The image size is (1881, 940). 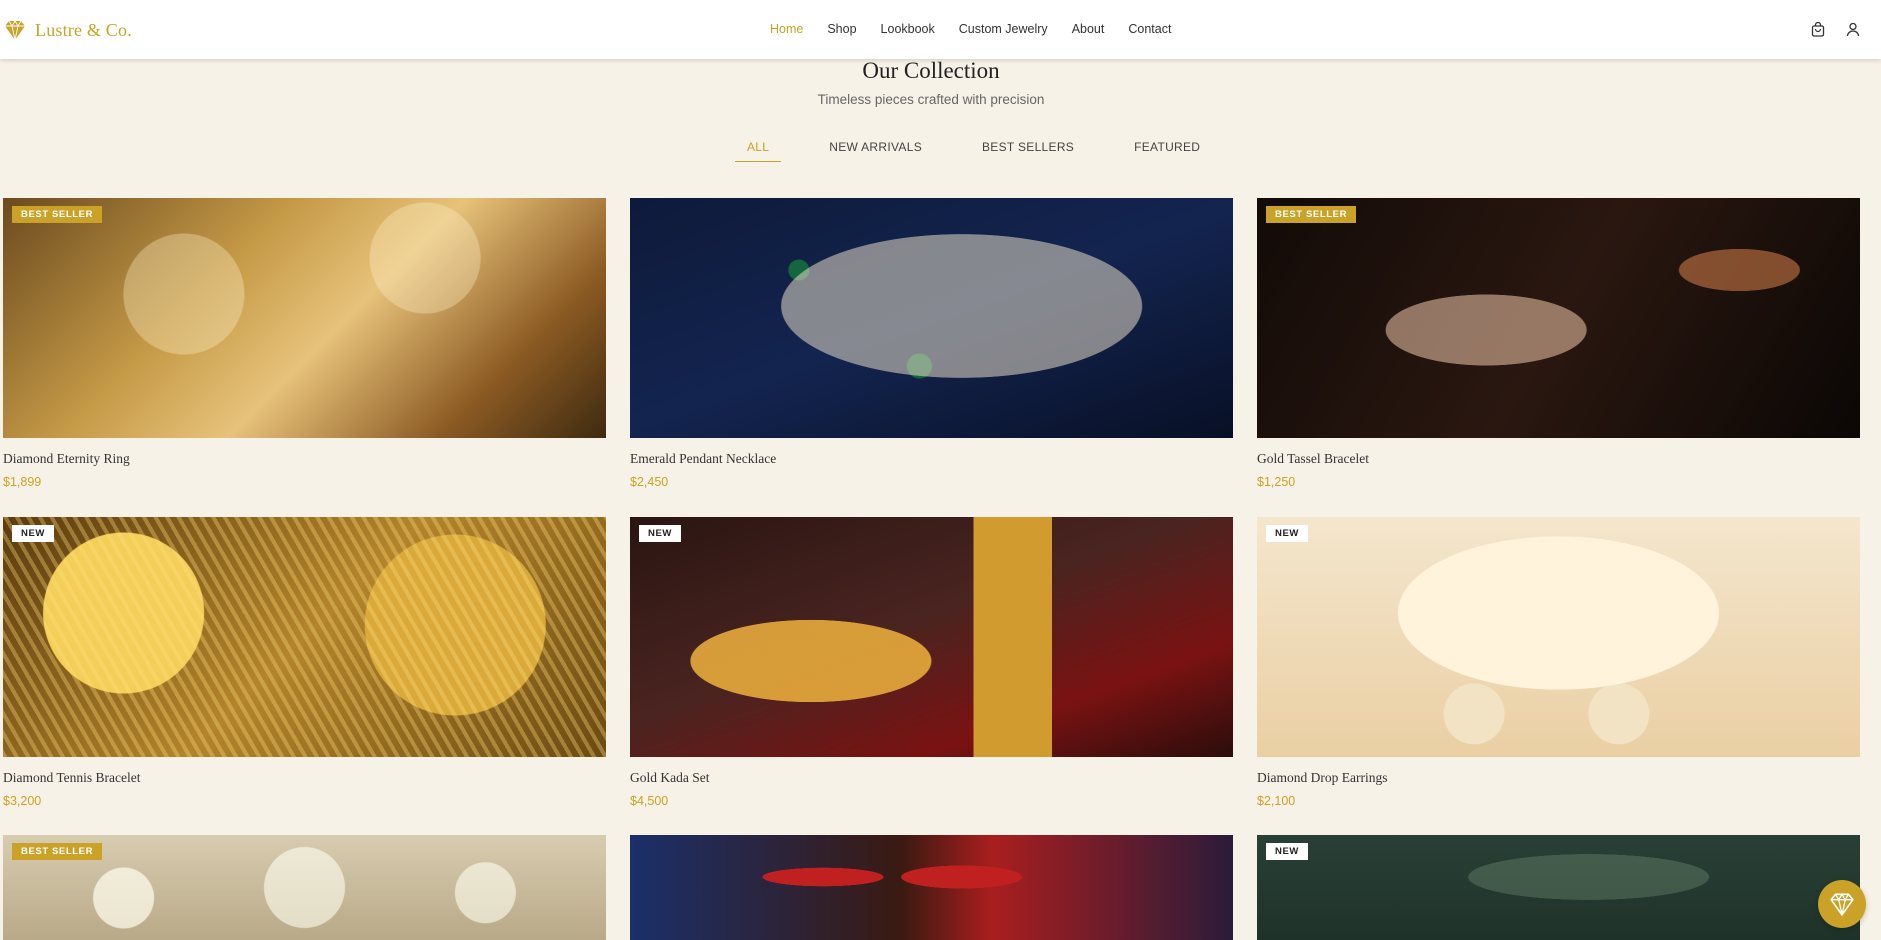 What do you see at coordinates (304, 459) in the screenshot?
I see `product-name: Diamond Eternity Ring` at bounding box center [304, 459].